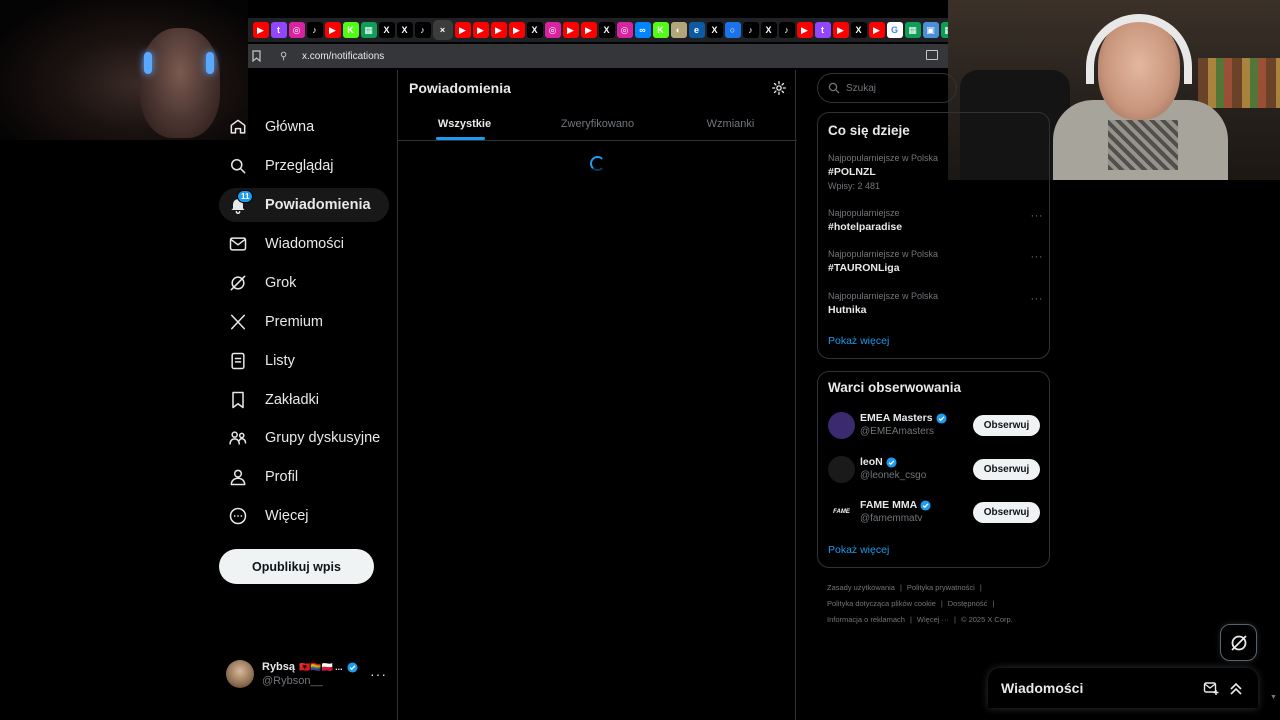  What do you see at coordinates (894, 30) in the screenshot?
I see `google-icon: G` at bounding box center [894, 30].